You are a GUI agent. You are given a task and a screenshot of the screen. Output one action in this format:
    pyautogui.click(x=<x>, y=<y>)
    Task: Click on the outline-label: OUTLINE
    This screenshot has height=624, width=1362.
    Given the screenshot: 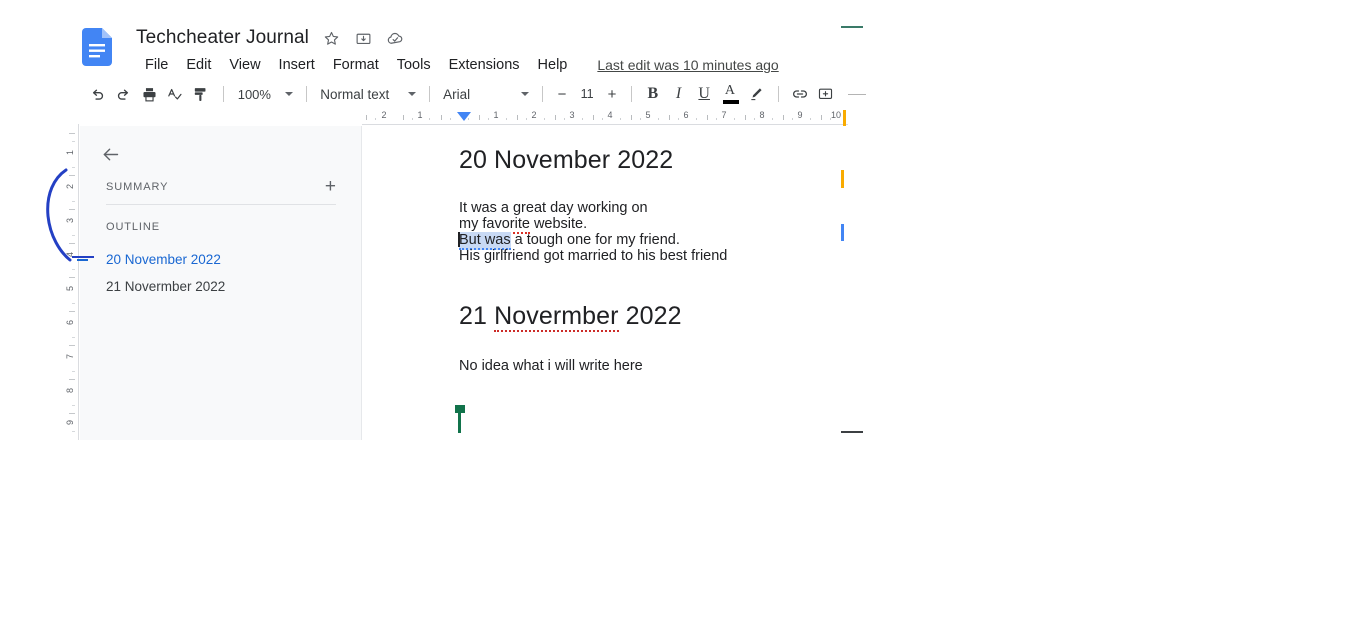 What is the action you would take?
    pyautogui.click(x=133, y=227)
    